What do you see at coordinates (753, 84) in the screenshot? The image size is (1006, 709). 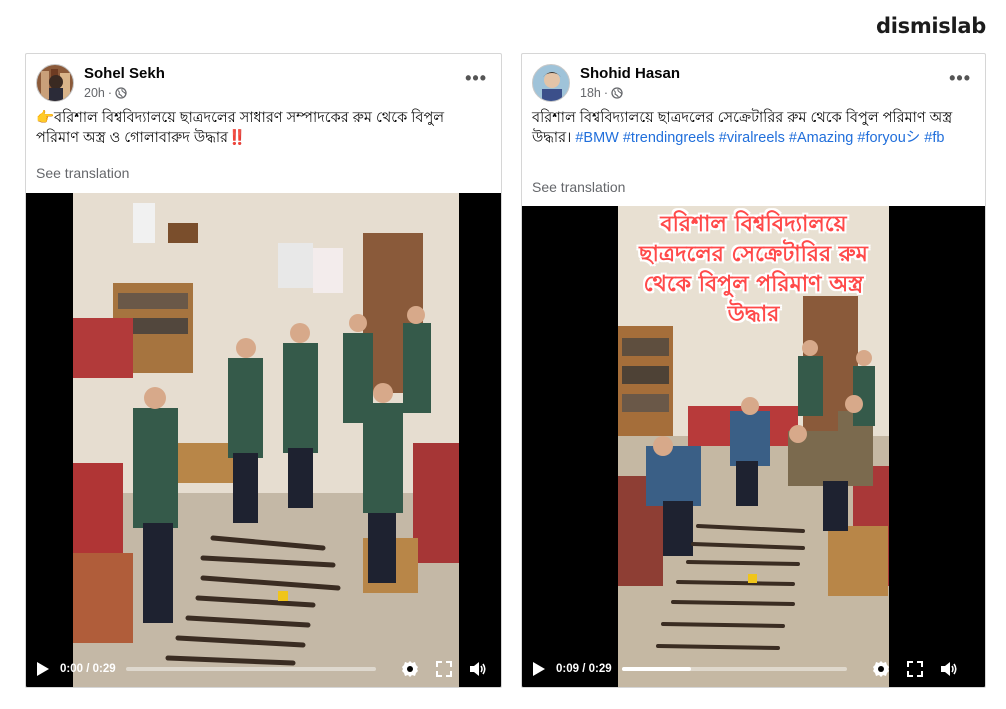 I see `post-header: Shohid Hasan 18h · •••` at bounding box center [753, 84].